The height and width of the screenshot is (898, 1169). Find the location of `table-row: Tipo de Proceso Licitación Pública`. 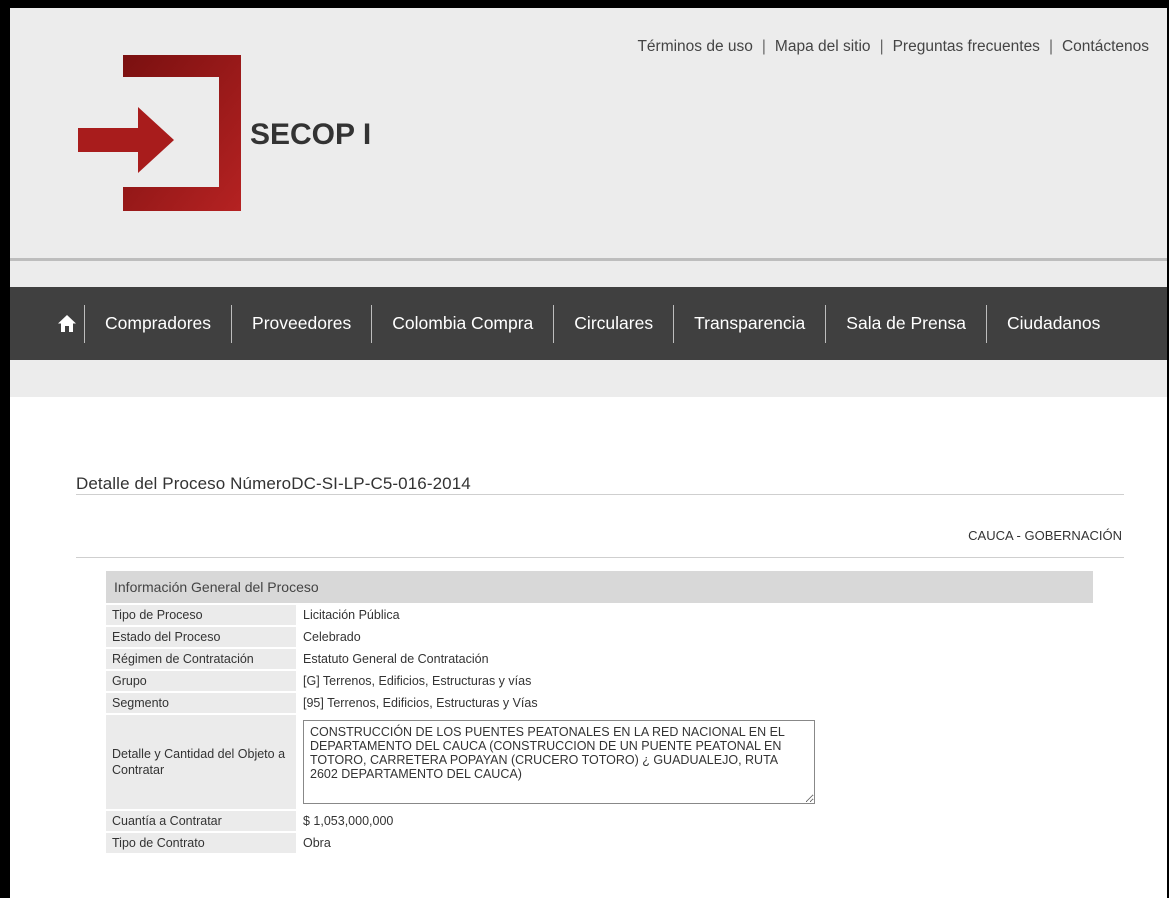

table-row: Tipo de Proceso Licitación Pública is located at coordinates (599, 615).